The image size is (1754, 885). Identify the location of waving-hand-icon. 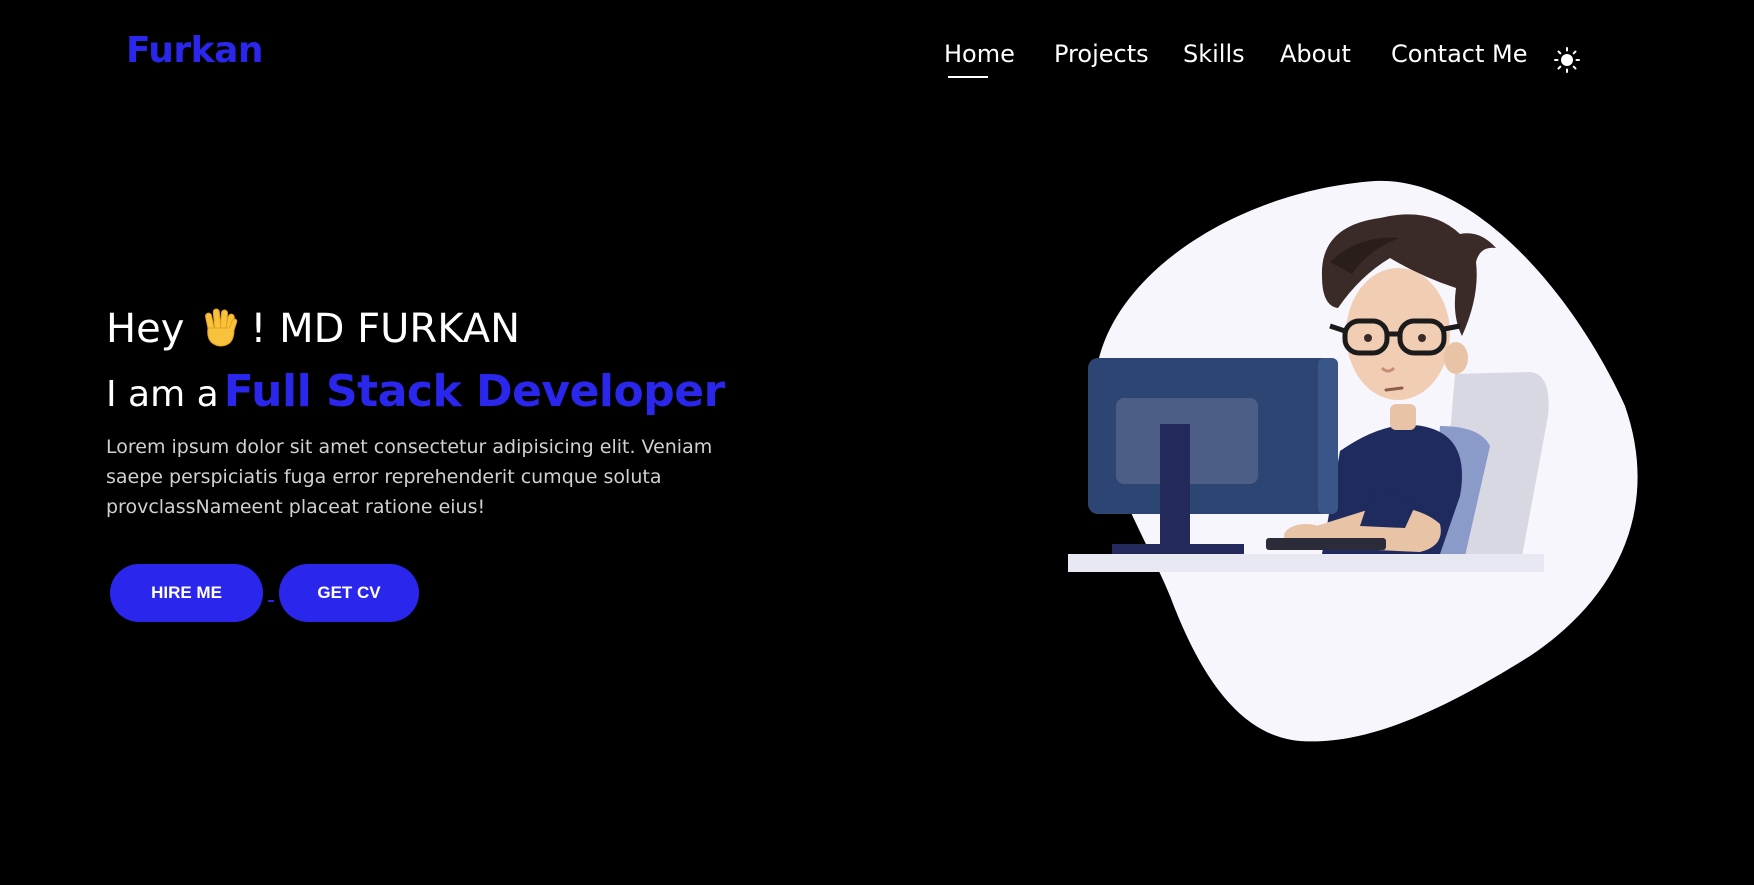
(221, 327).